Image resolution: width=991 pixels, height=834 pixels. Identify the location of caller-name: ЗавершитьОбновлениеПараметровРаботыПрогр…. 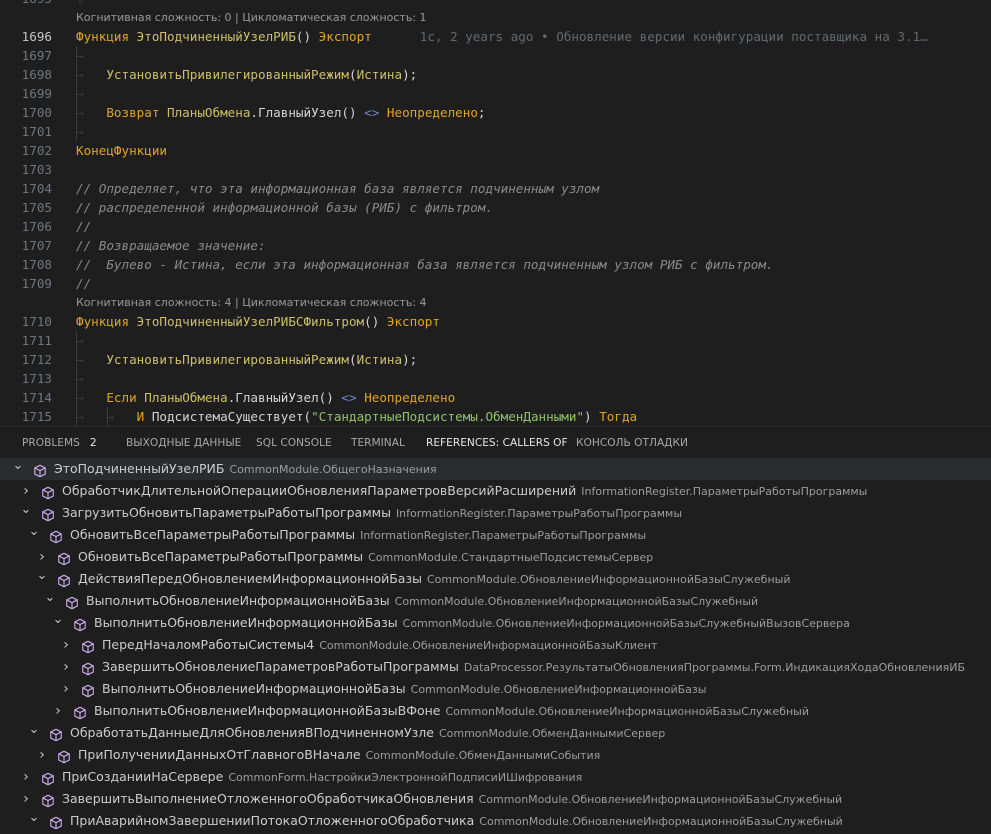
(280, 666).